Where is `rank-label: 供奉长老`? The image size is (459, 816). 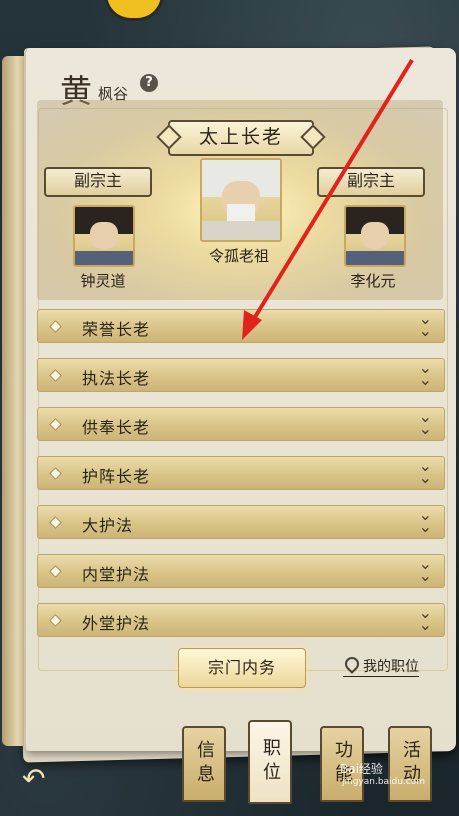
rank-label: 供奉长老 is located at coordinates (116, 427).